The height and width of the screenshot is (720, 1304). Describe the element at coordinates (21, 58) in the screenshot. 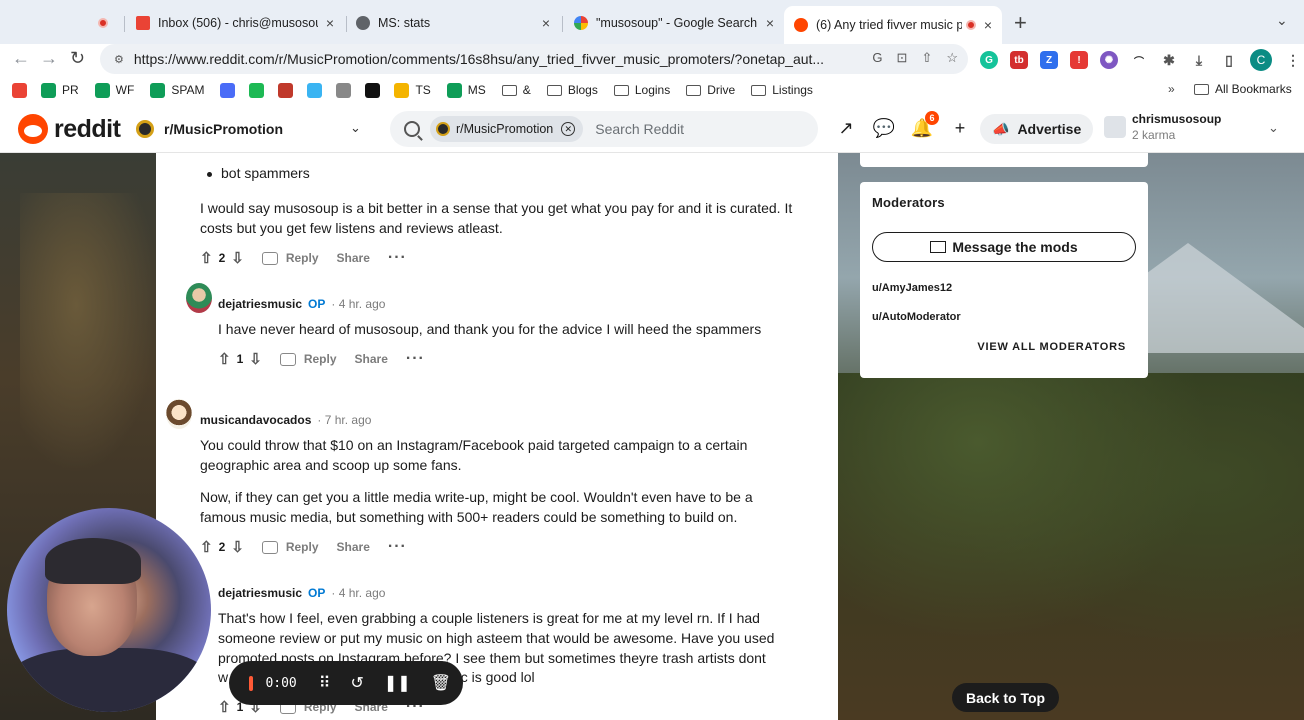

I see `back-arrow-icon: ←` at that location.